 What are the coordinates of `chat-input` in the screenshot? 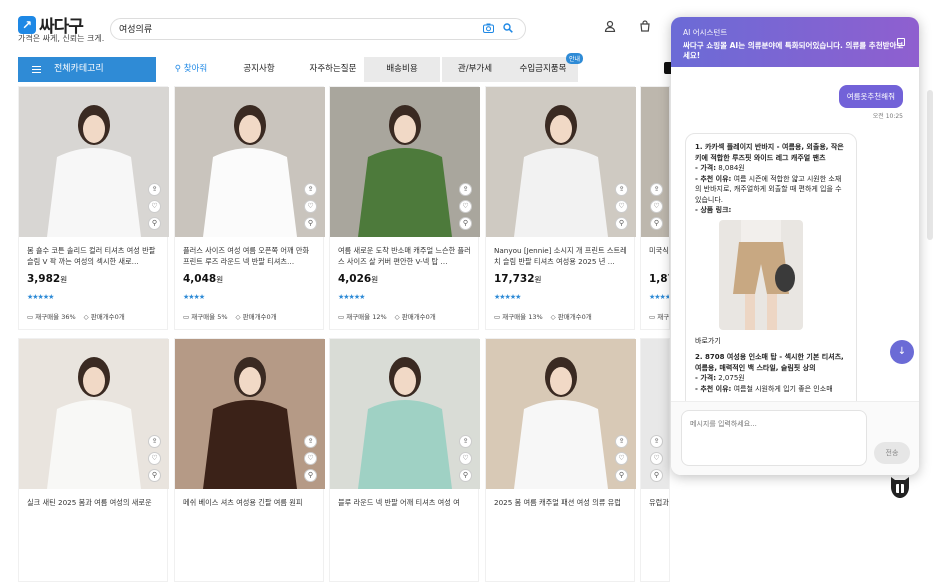 It's located at (774, 438).